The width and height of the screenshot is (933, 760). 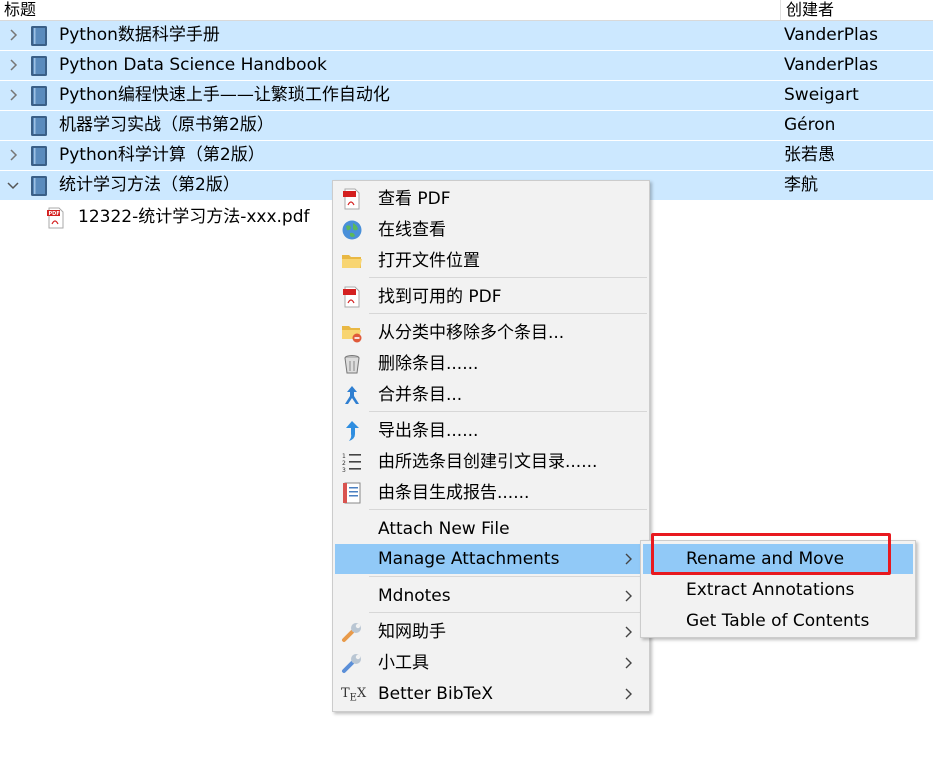 I want to click on item-creator: 李航, so click(x=801, y=185).